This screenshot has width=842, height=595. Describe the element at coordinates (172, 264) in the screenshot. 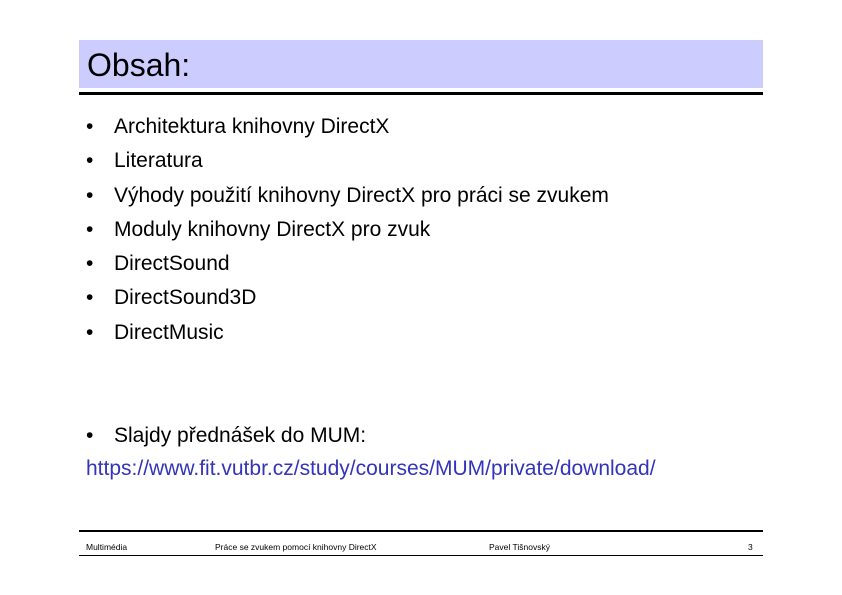

I see `list-item-label: DirectSound` at that location.